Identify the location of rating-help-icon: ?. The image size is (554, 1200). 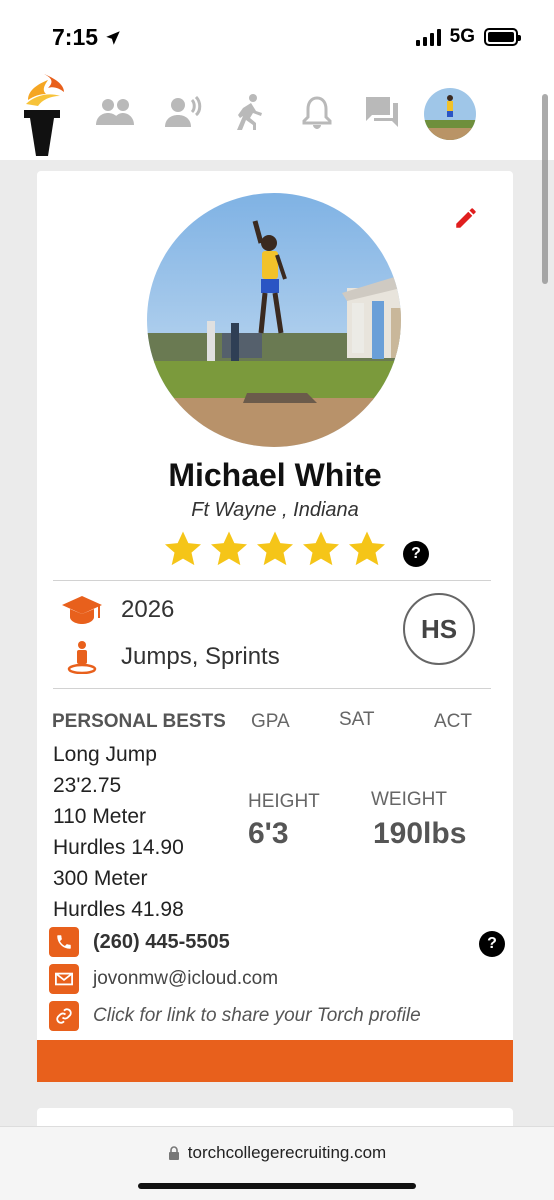
(416, 554).